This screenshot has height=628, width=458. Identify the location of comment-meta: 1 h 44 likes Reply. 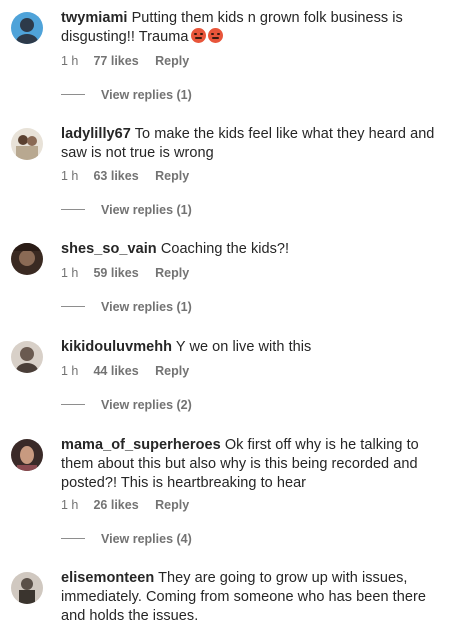
(125, 371).